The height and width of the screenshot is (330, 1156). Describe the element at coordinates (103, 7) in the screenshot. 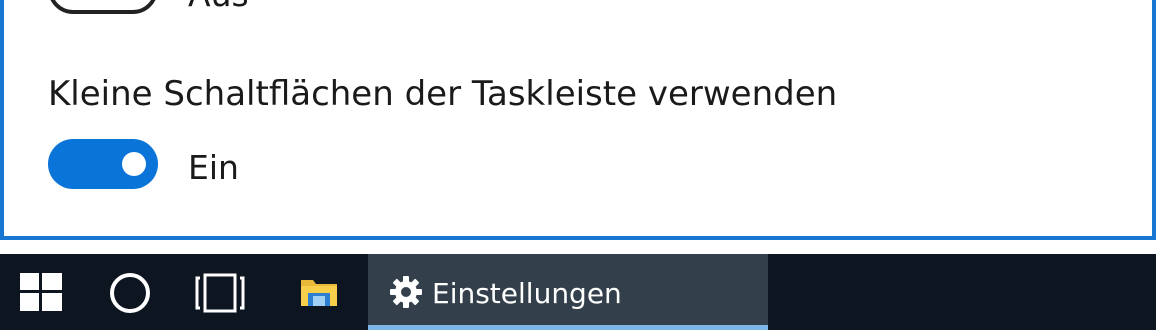

I see `prev-toggle-switch` at that location.